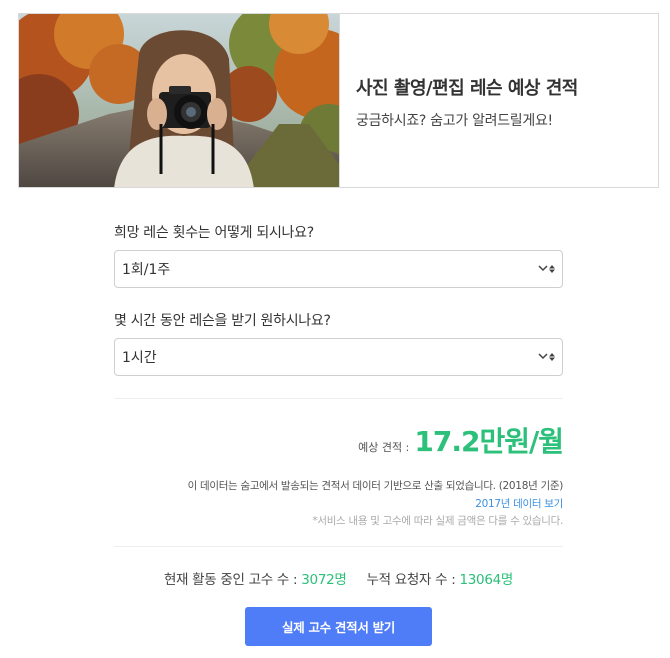 The width and height of the screenshot is (670, 658). What do you see at coordinates (324, 580) in the screenshot?
I see `active-experts-count: 3072명` at bounding box center [324, 580].